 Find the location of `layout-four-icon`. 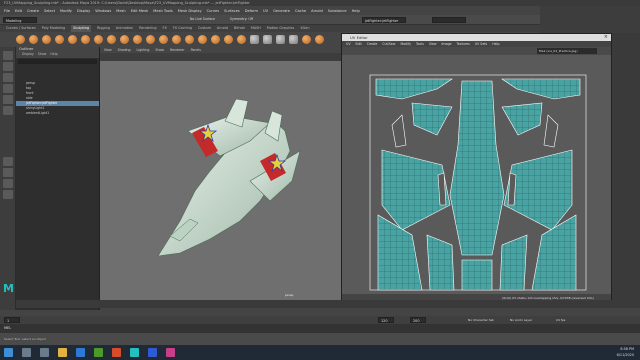

layout-four-icon is located at coordinates (8, 172).